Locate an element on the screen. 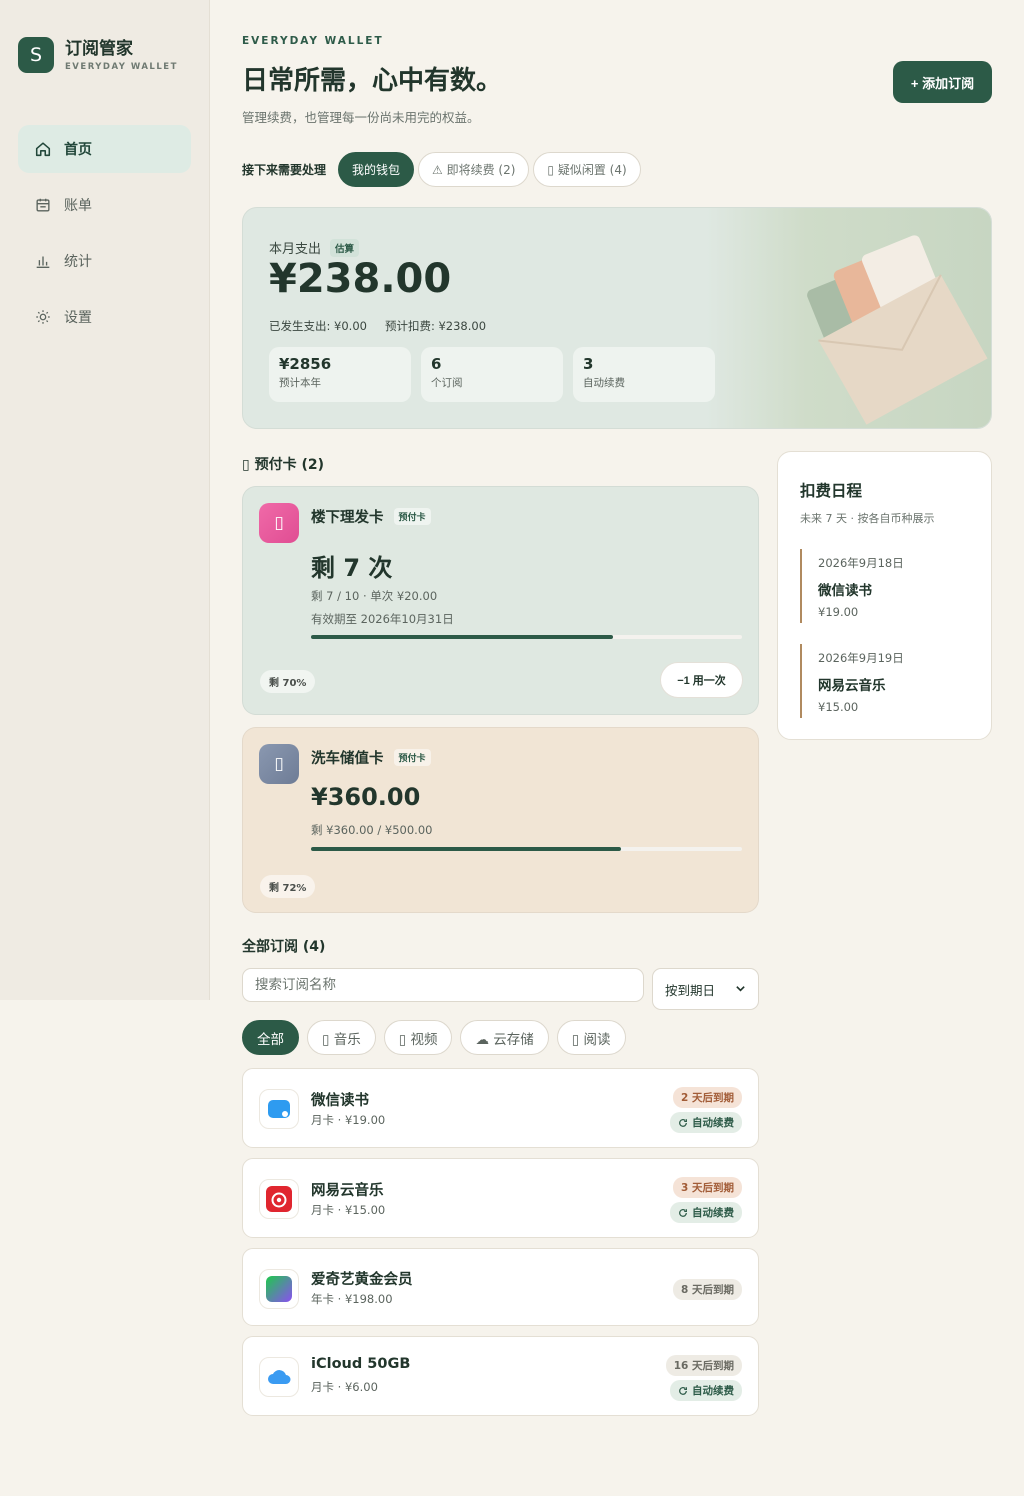 The width and height of the screenshot is (1024, 1496). sort-value: 按到期日 is located at coordinates (690, 990).